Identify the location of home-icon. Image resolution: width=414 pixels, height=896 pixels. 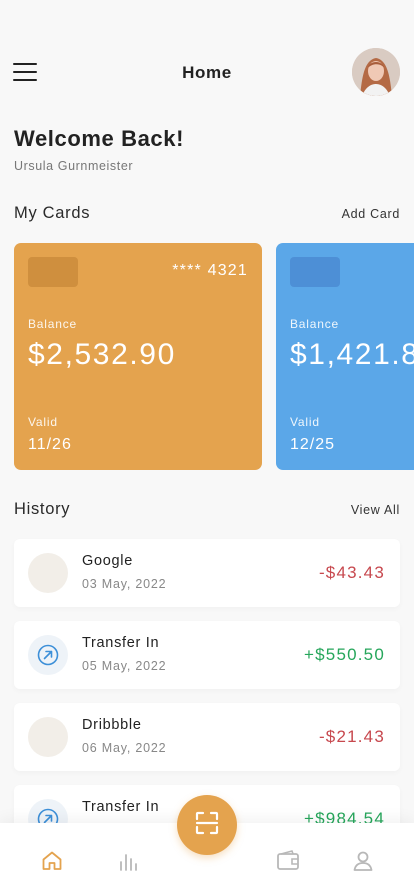
(52, 861).